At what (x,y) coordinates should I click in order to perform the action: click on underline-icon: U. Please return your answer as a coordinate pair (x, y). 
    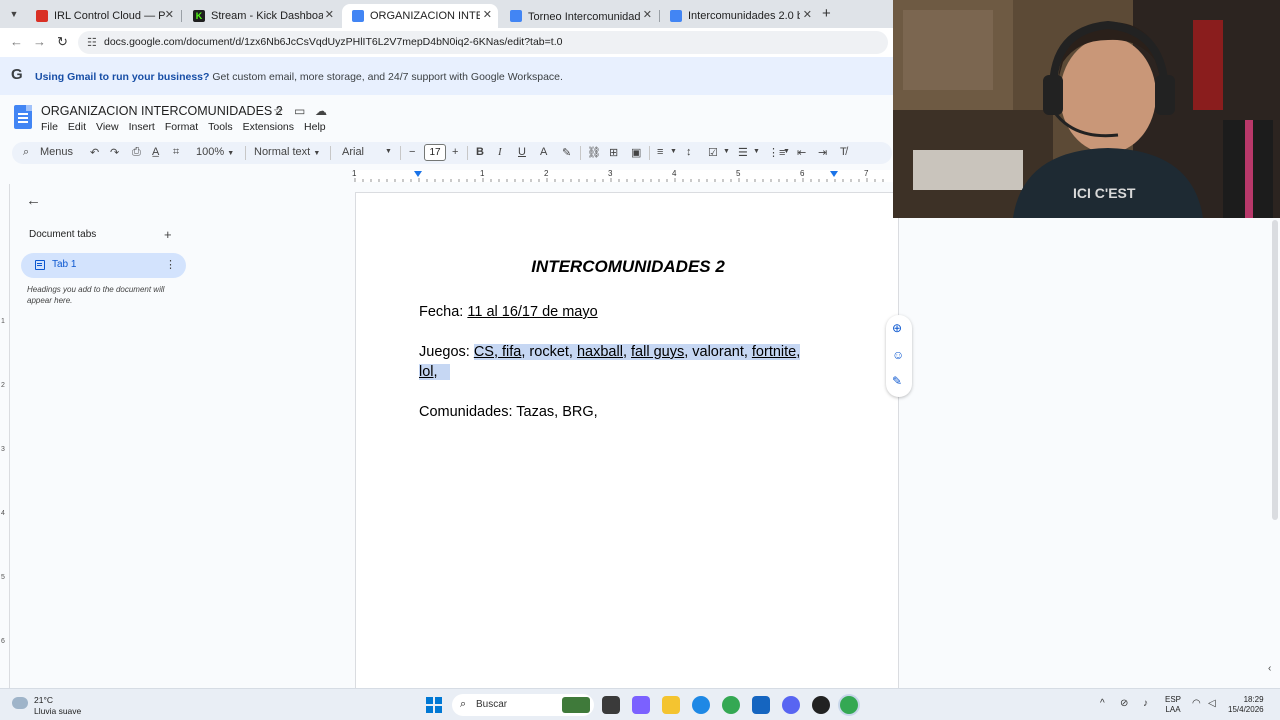
    Looking at the image, I should click on (522, 152).